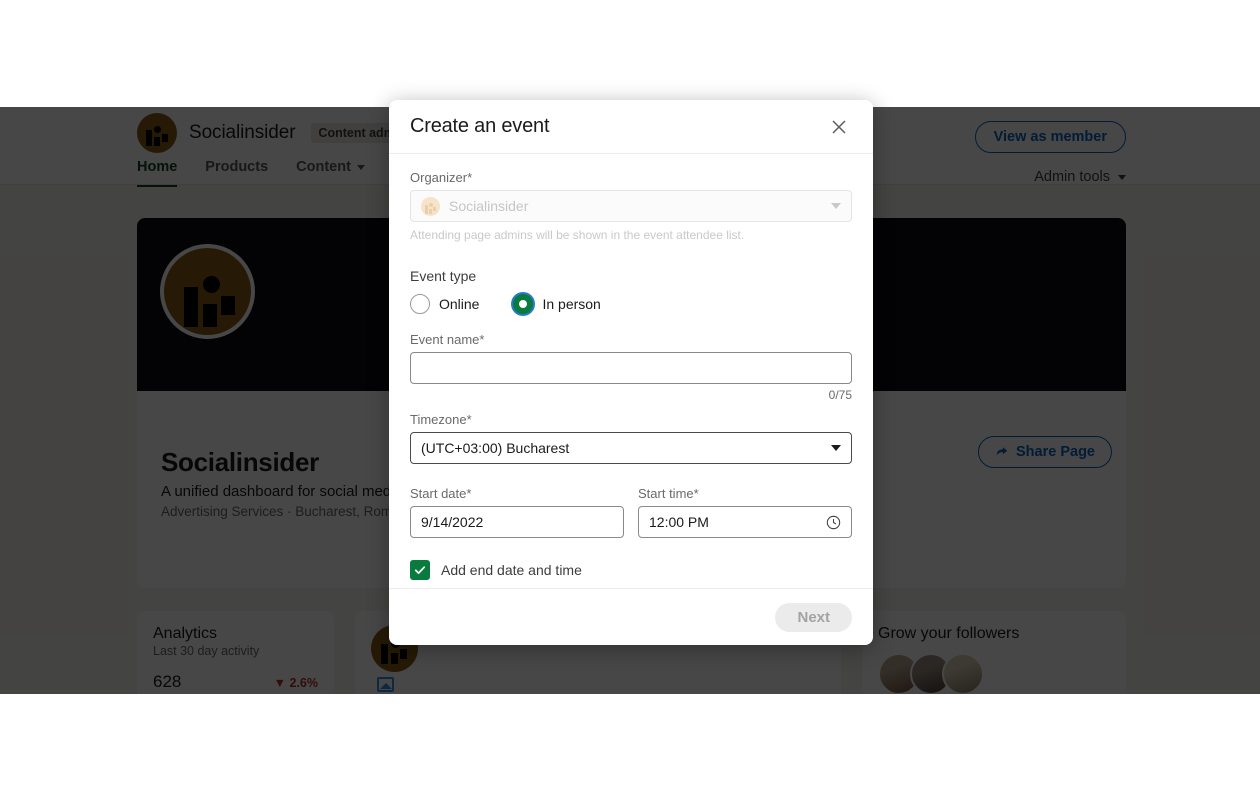 The image size is (1260, 800). What do you see at coordinates (443, 276) in the screenshot?
I see `event-type-label: Event type` at bounding box center [443, 276].